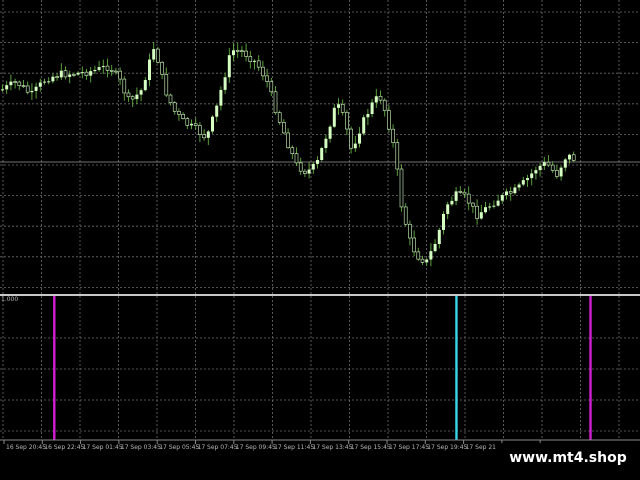 The image size is (640, 480). I want to click on watermark-text: www.mt4.shop, so click(568, 458).